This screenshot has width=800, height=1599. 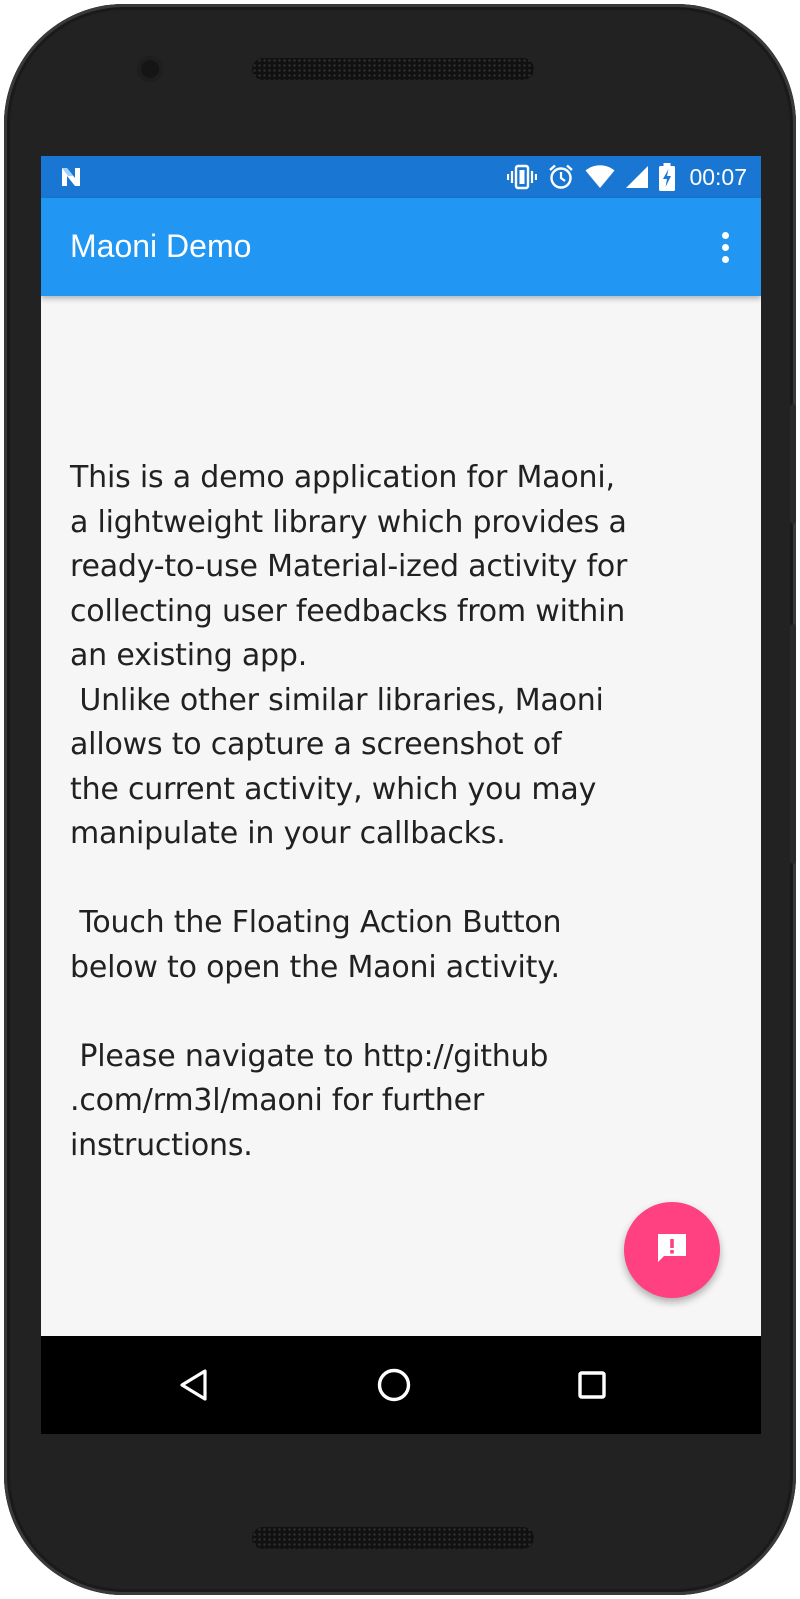 I want to click on more-vert-icon, so click(x=725, y=247).